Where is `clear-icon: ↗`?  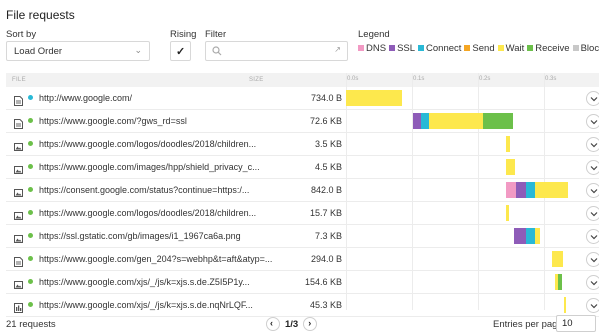 clear-icon: ↗ is located at coordinates (337, 49).